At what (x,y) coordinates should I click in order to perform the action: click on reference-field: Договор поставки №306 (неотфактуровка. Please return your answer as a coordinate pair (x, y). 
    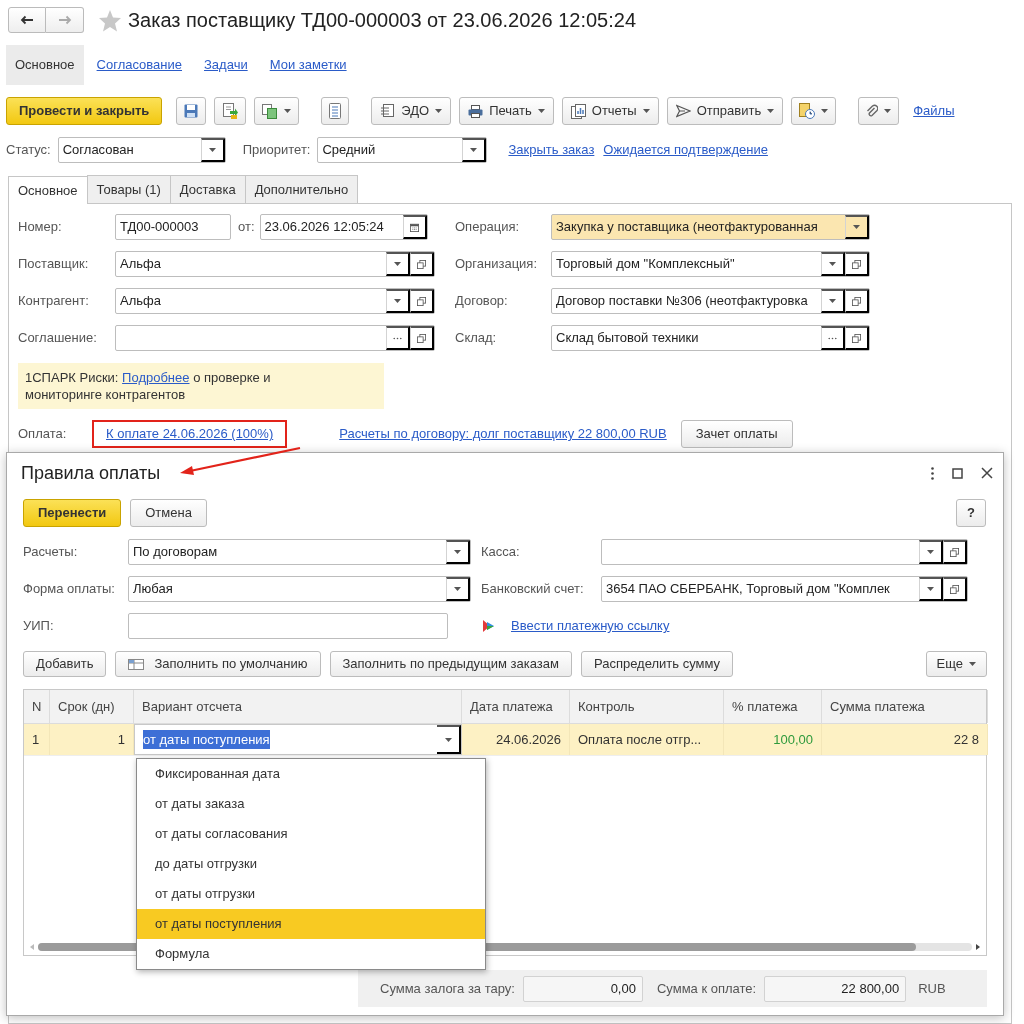
    Looking at the image, I should click on (710, 301).